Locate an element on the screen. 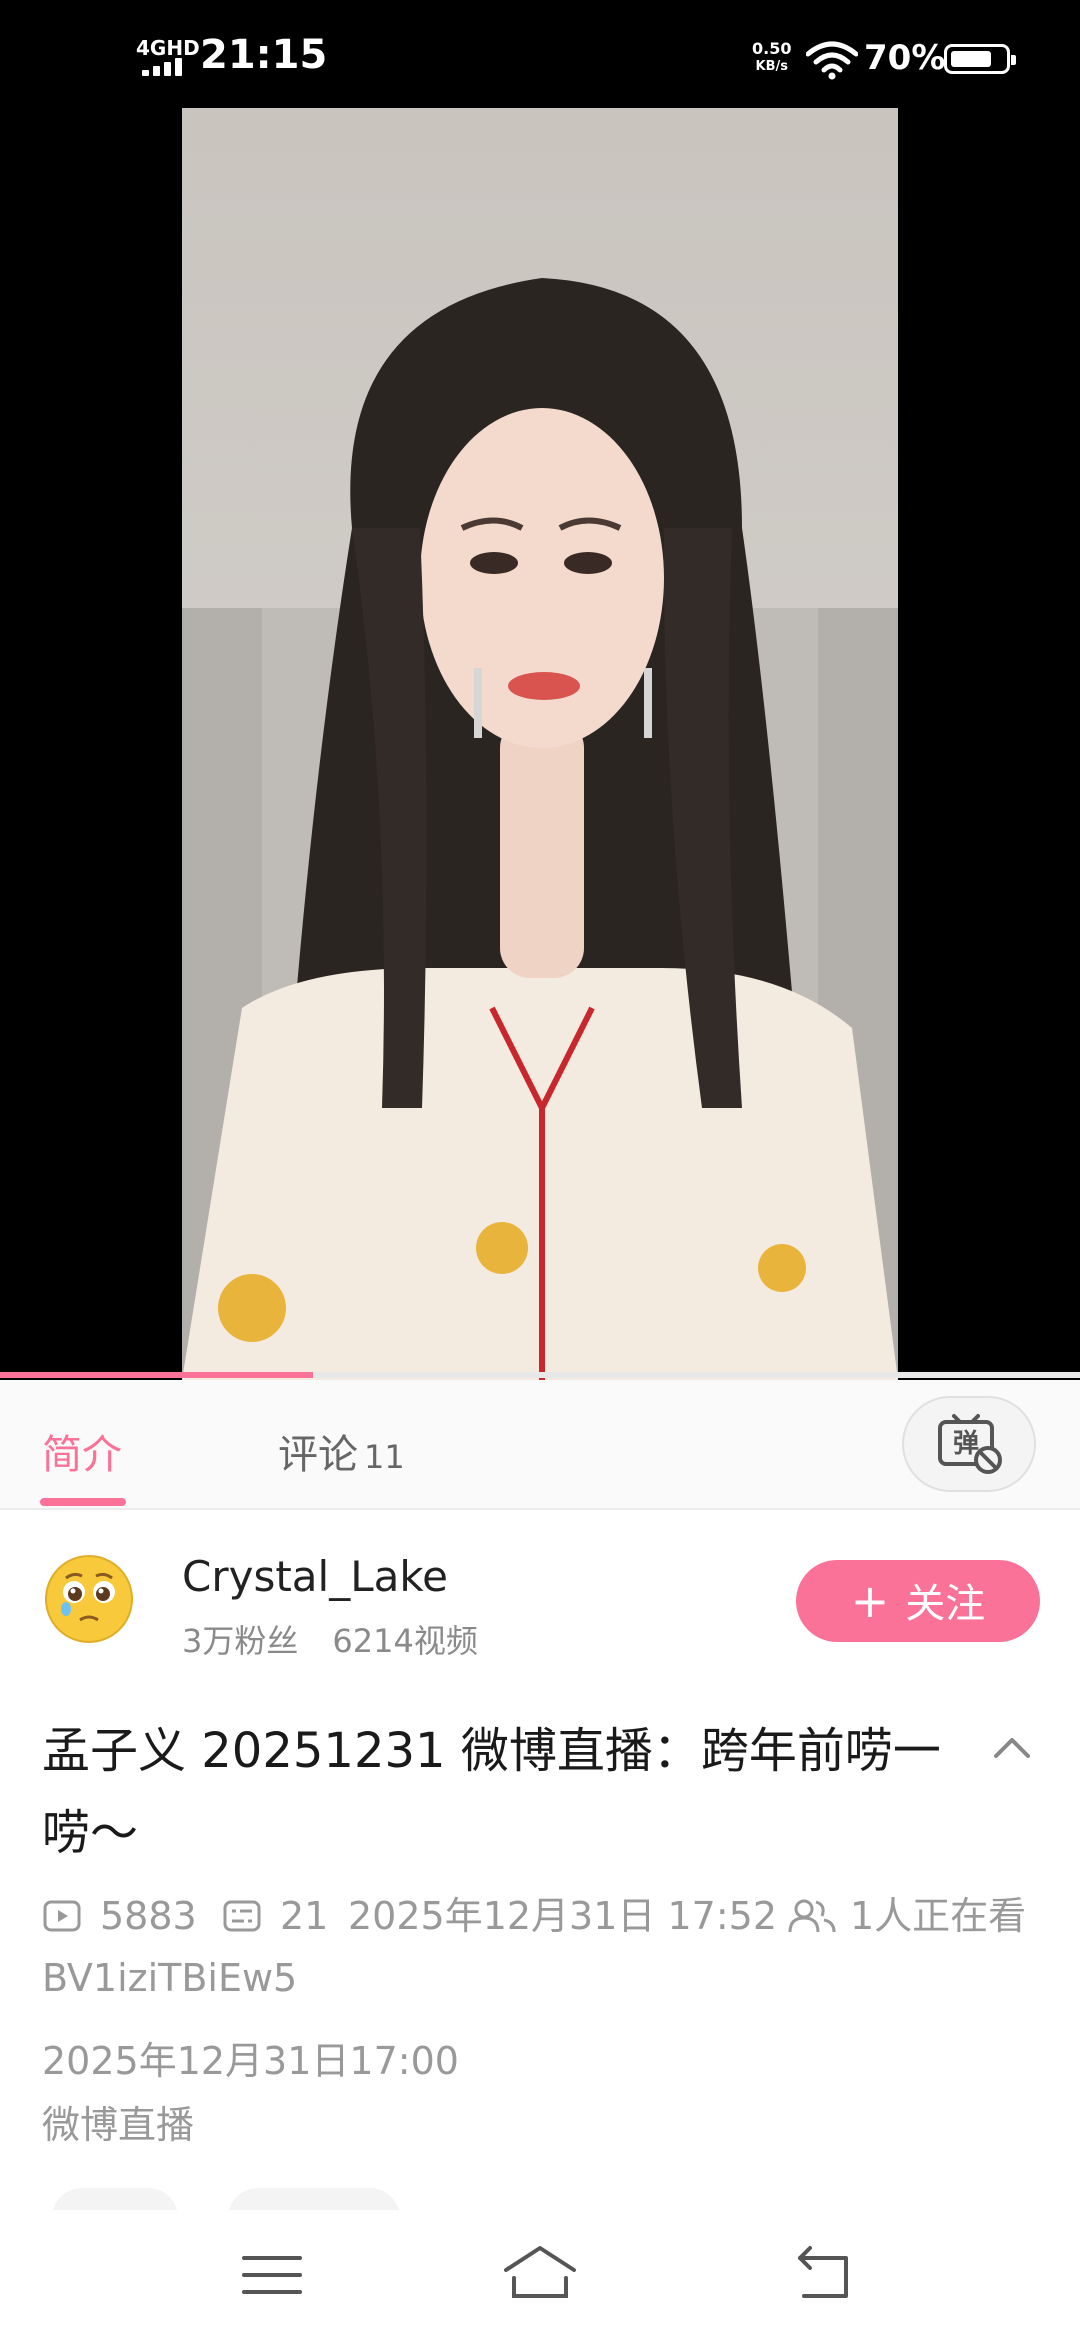 This screenshot has width=1080, height=2340. tab-comments-count: 11 is located at coordinates (384, 1457).